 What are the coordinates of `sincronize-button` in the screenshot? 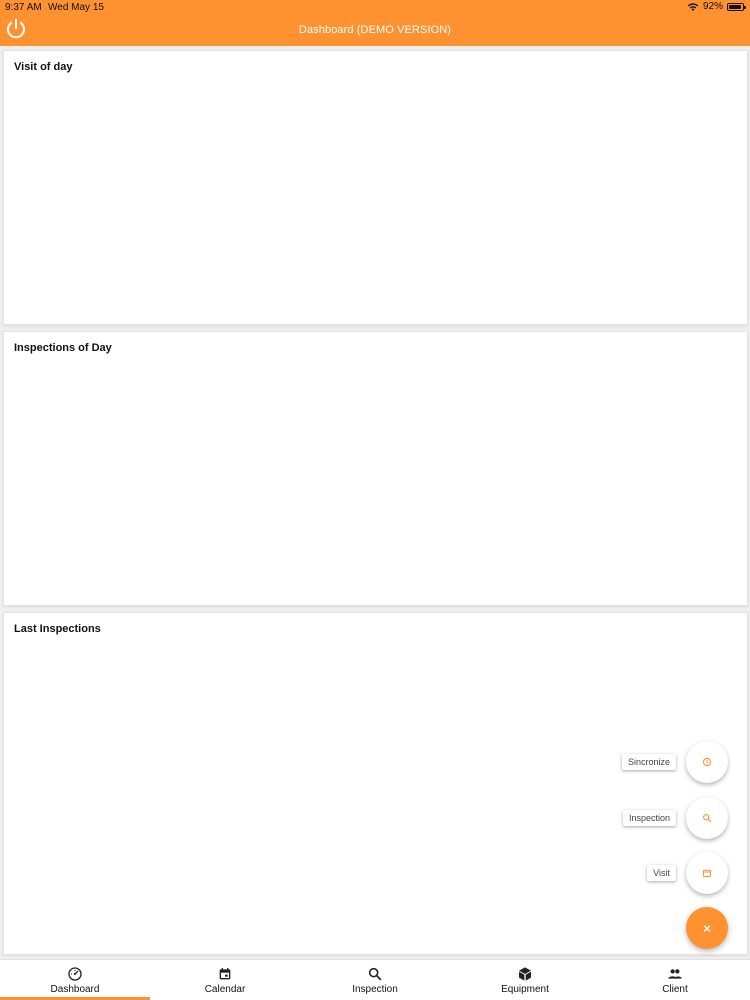 It's located at (707, 762).